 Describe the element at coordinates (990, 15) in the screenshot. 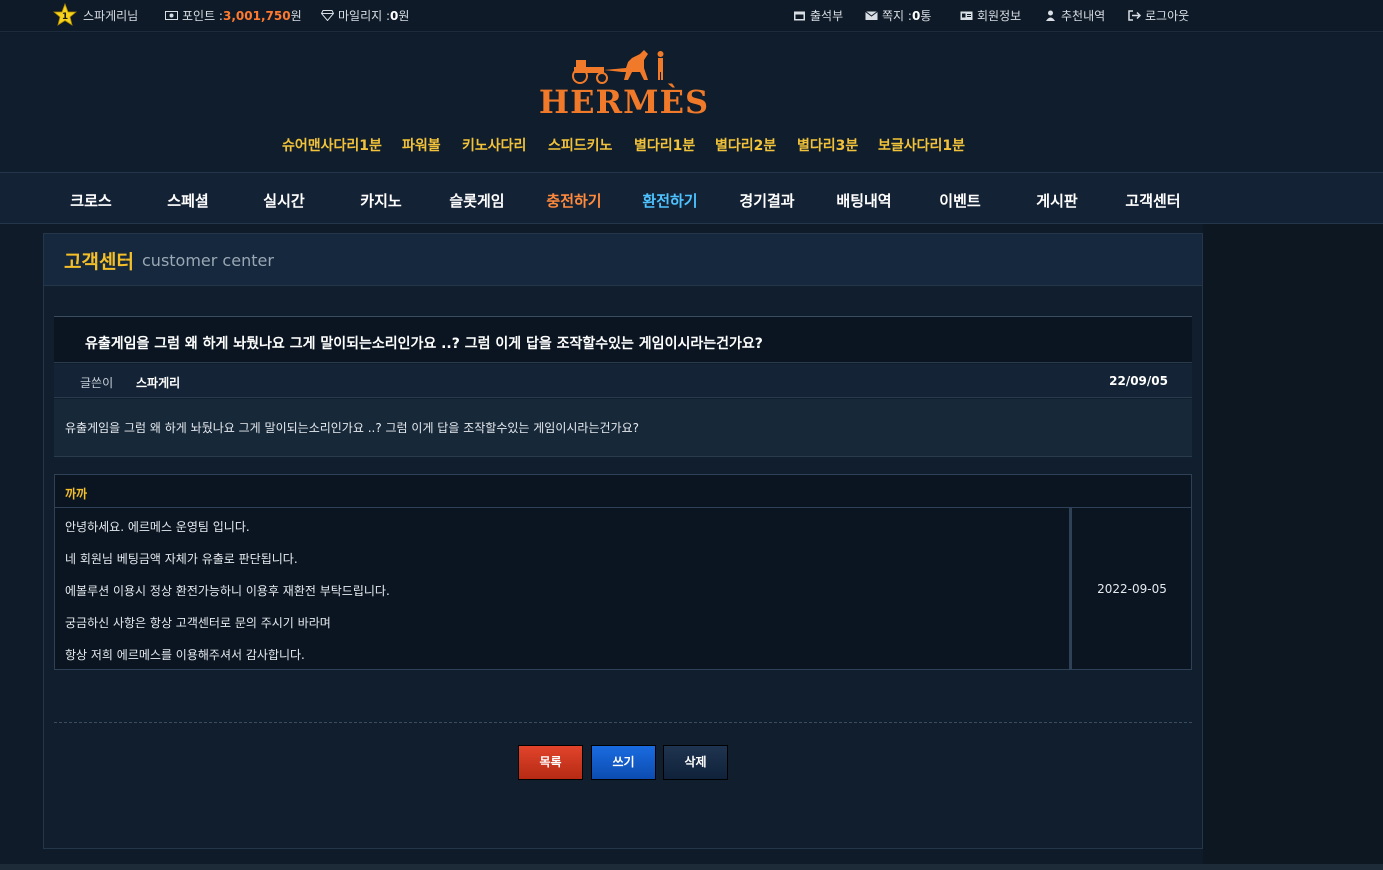

I see `member-info-link: 회원정보` at that location.